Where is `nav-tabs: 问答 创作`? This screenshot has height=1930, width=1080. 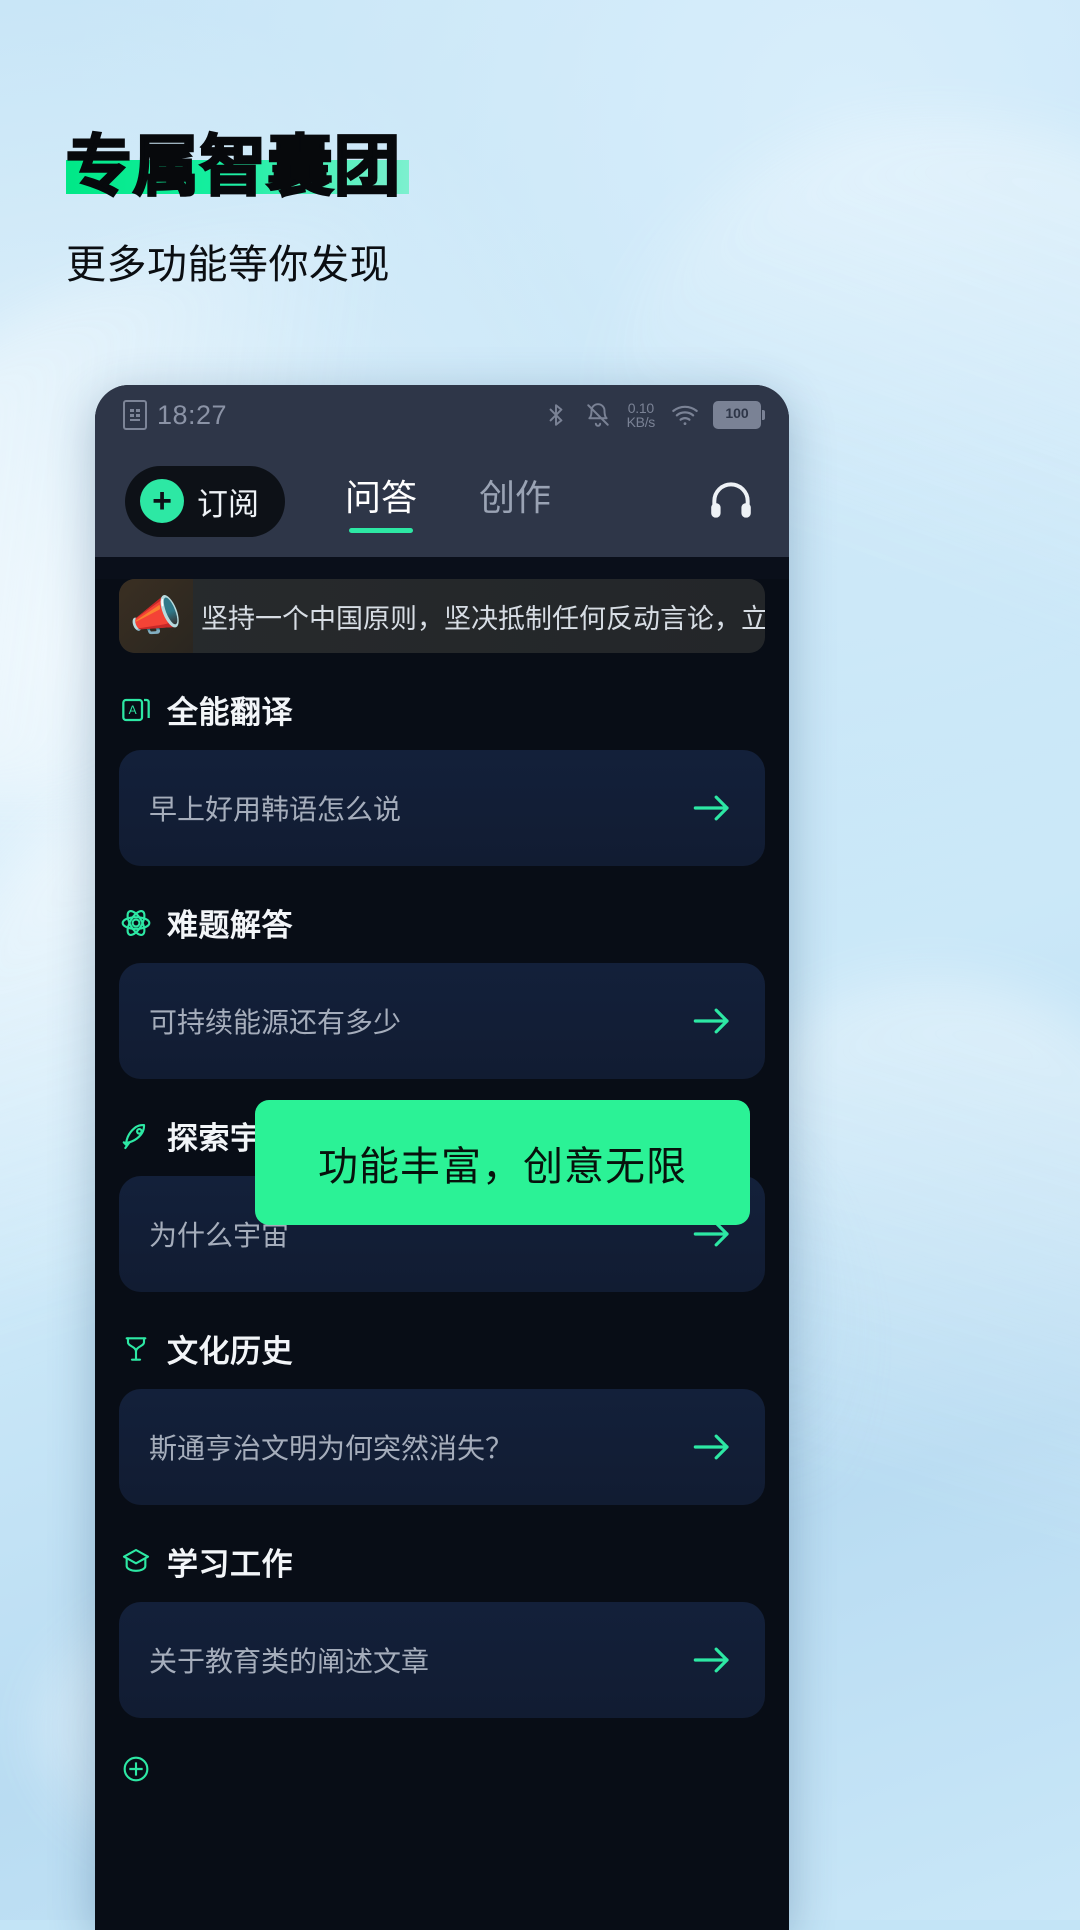
nav-tabs: 问答 创作 is located at coordinates (448, 501).